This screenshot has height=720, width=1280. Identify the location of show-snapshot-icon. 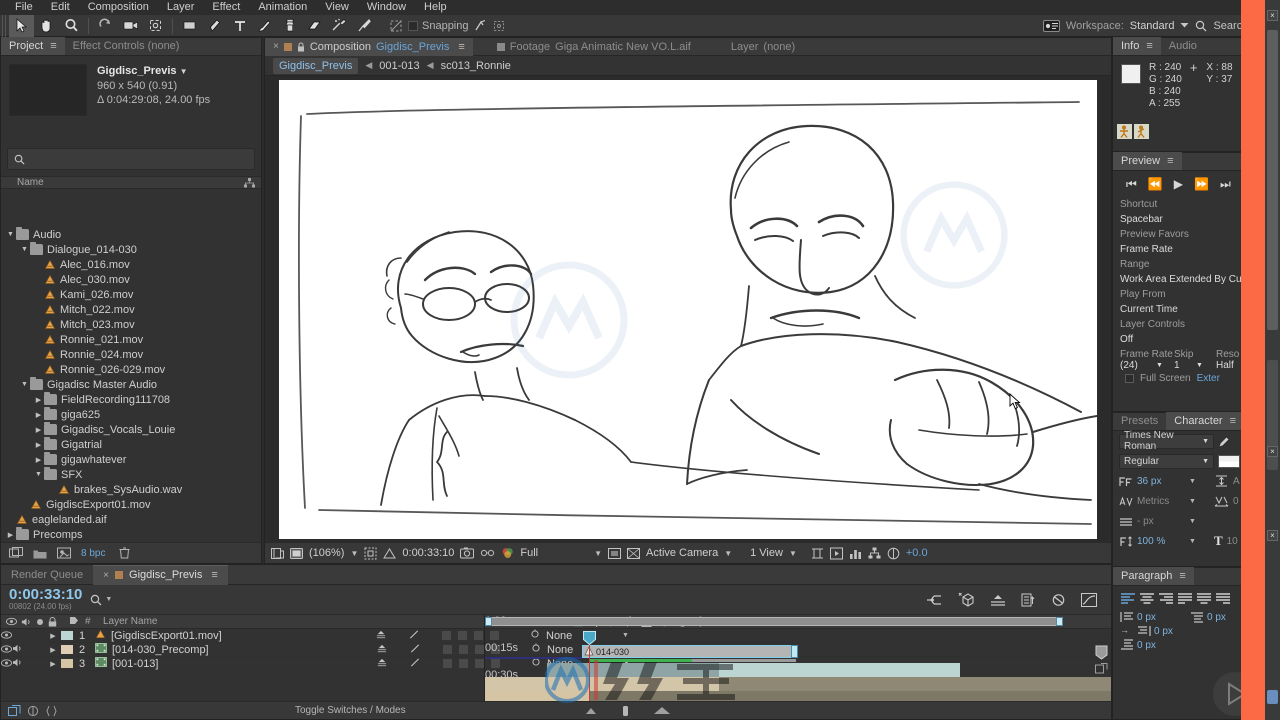
(487, 553).